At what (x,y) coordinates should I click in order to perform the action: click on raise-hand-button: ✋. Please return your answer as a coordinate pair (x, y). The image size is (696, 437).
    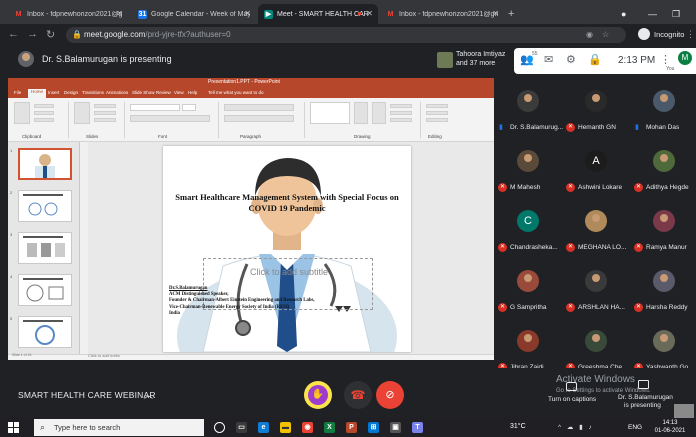
    Looking at the image, I should click on (318, 395).